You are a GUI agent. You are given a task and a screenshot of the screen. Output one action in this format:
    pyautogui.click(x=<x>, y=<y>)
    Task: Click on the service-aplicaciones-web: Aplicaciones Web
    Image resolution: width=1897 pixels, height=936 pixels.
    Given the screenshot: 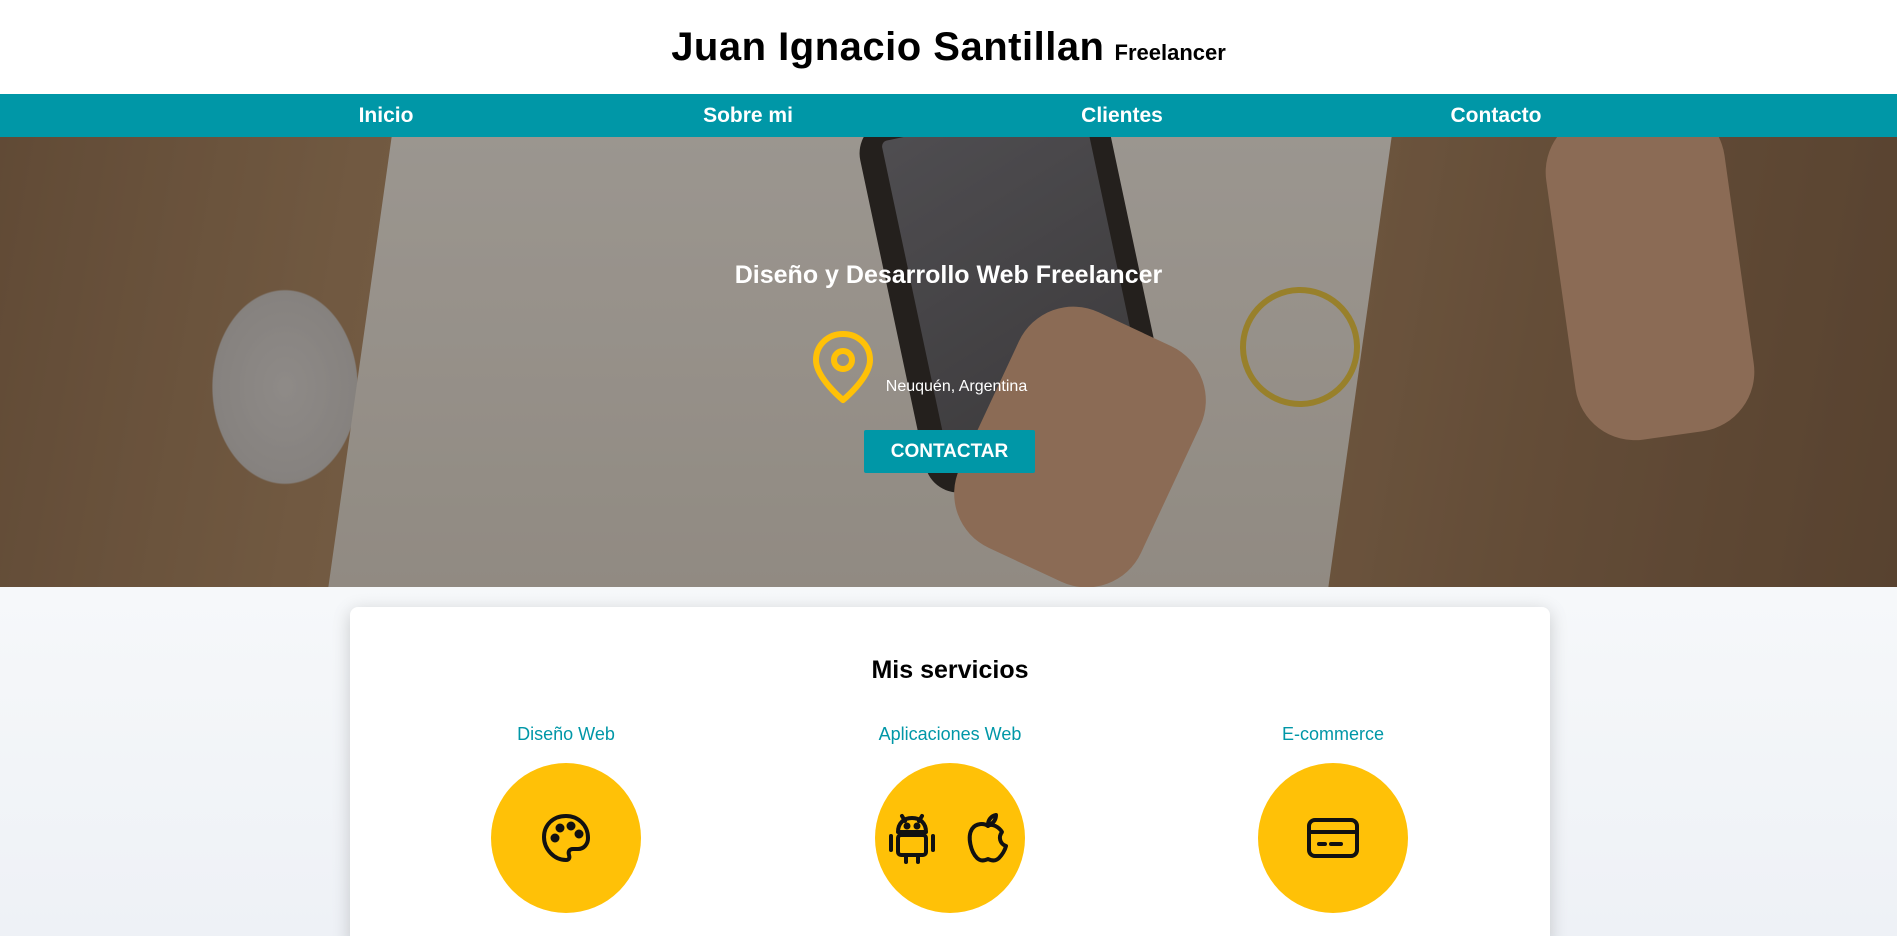 What is the action you would take?
    pyautogui.click(x=950, y=818)
    